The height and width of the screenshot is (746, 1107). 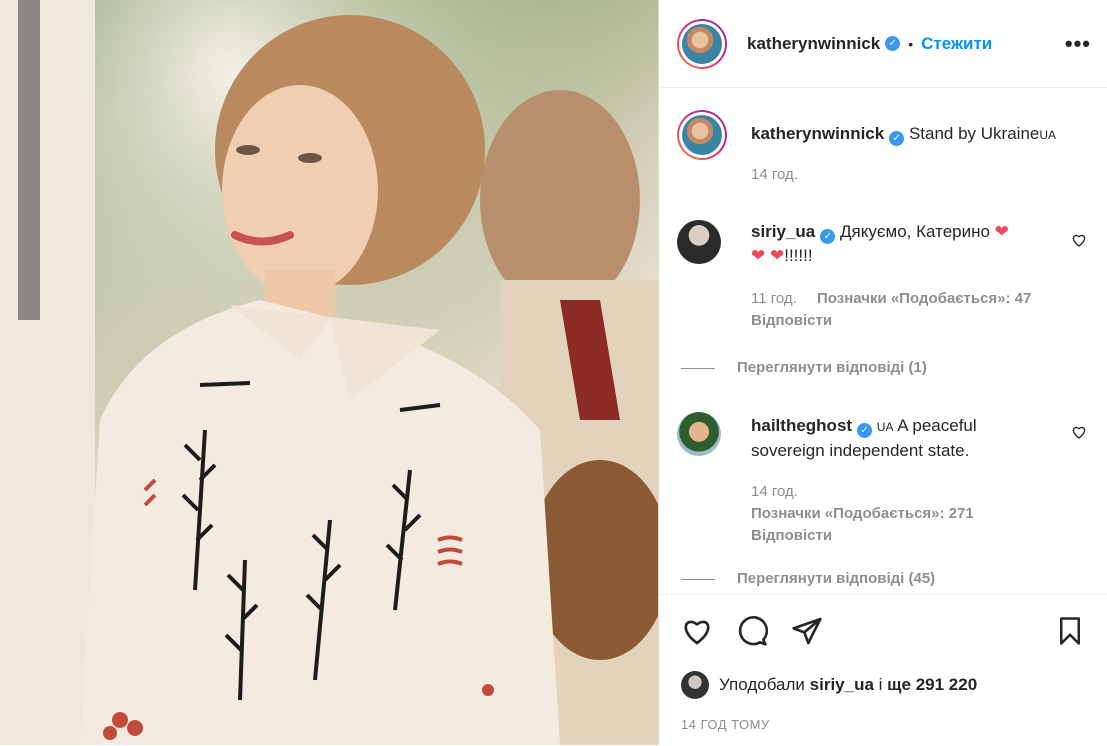 I want to click on post-timestamp: 14 ГОД ТОМУ, so click(x=725, y=724).